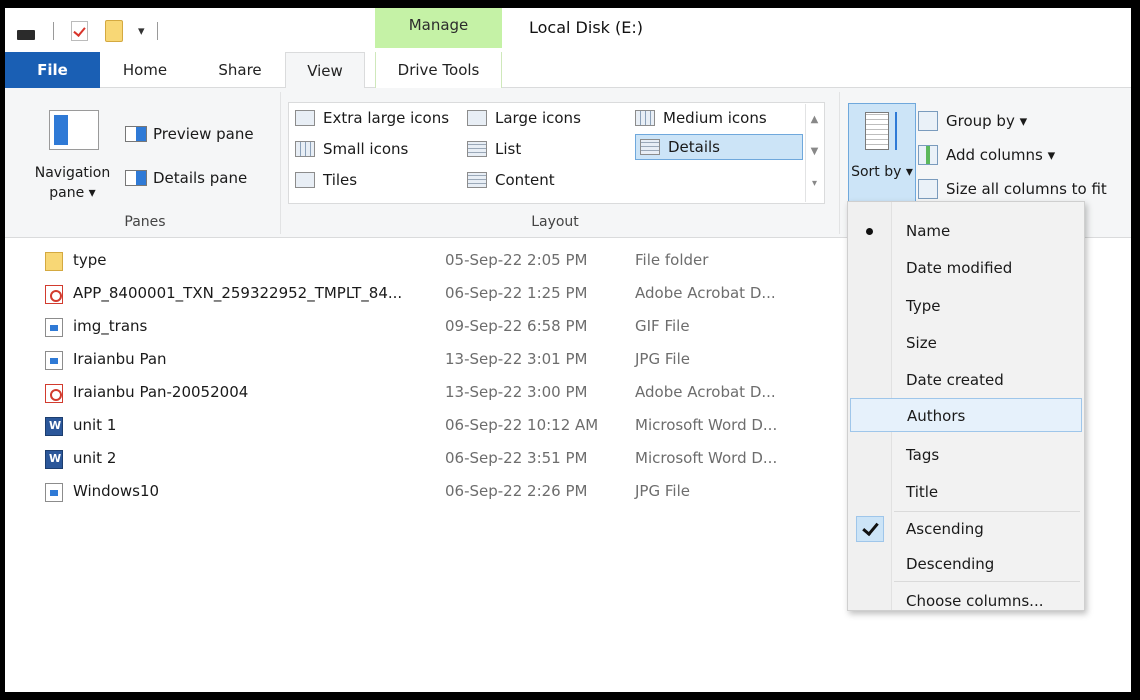  Describe the element at coordinates (79, 31) in the screenshot. I see `properties-icon` at that location.